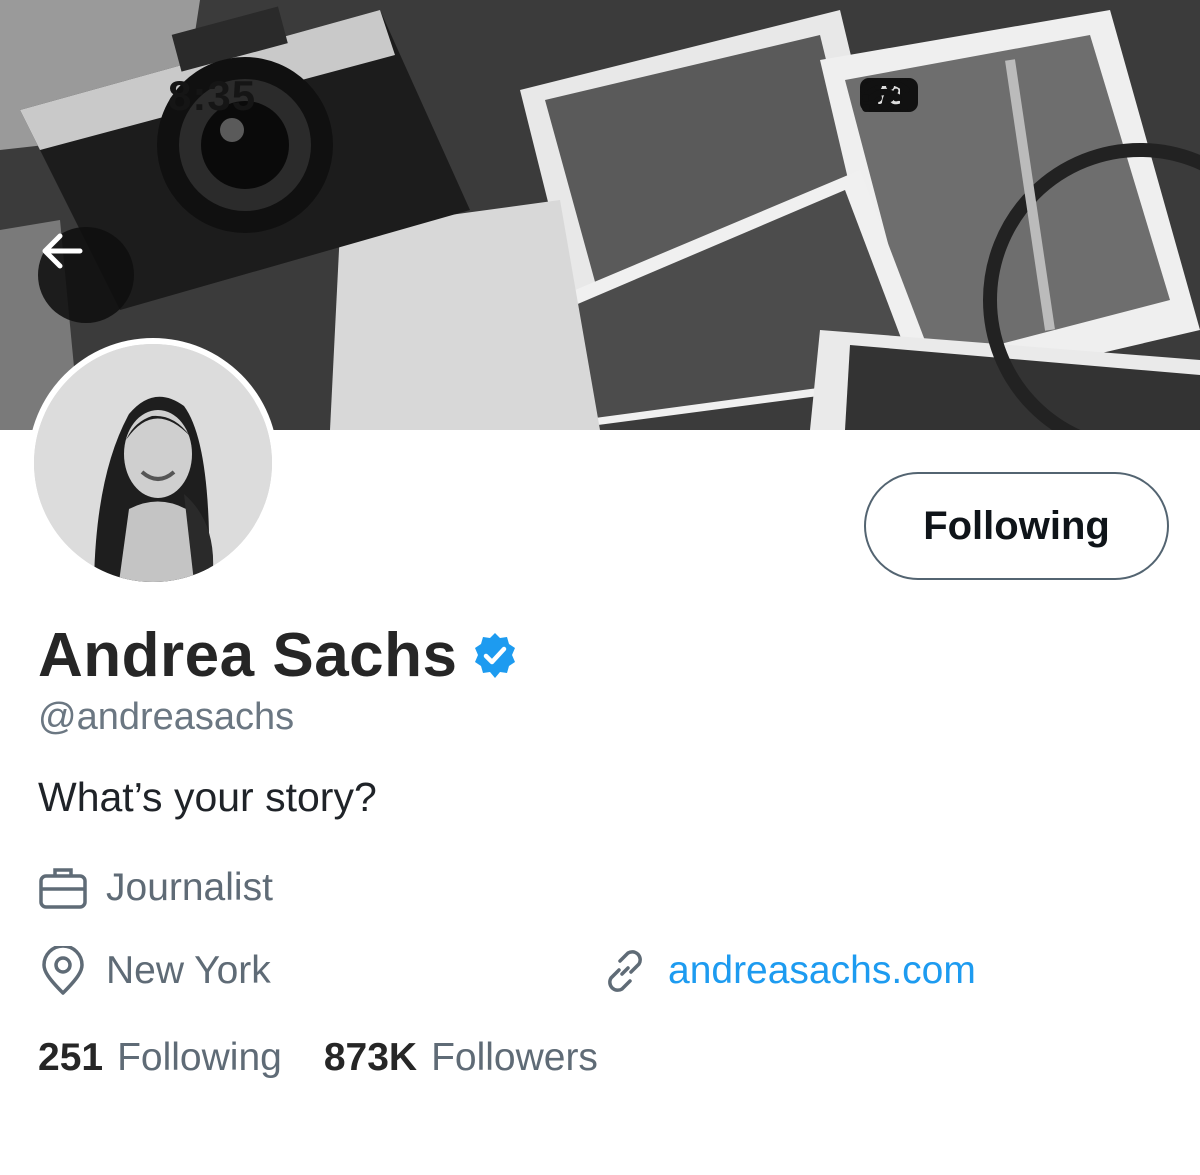 Image resolution: width=1200 pixels, height=1175 pixels. I want to click on followers-label: Followers, so click(514, 1058).